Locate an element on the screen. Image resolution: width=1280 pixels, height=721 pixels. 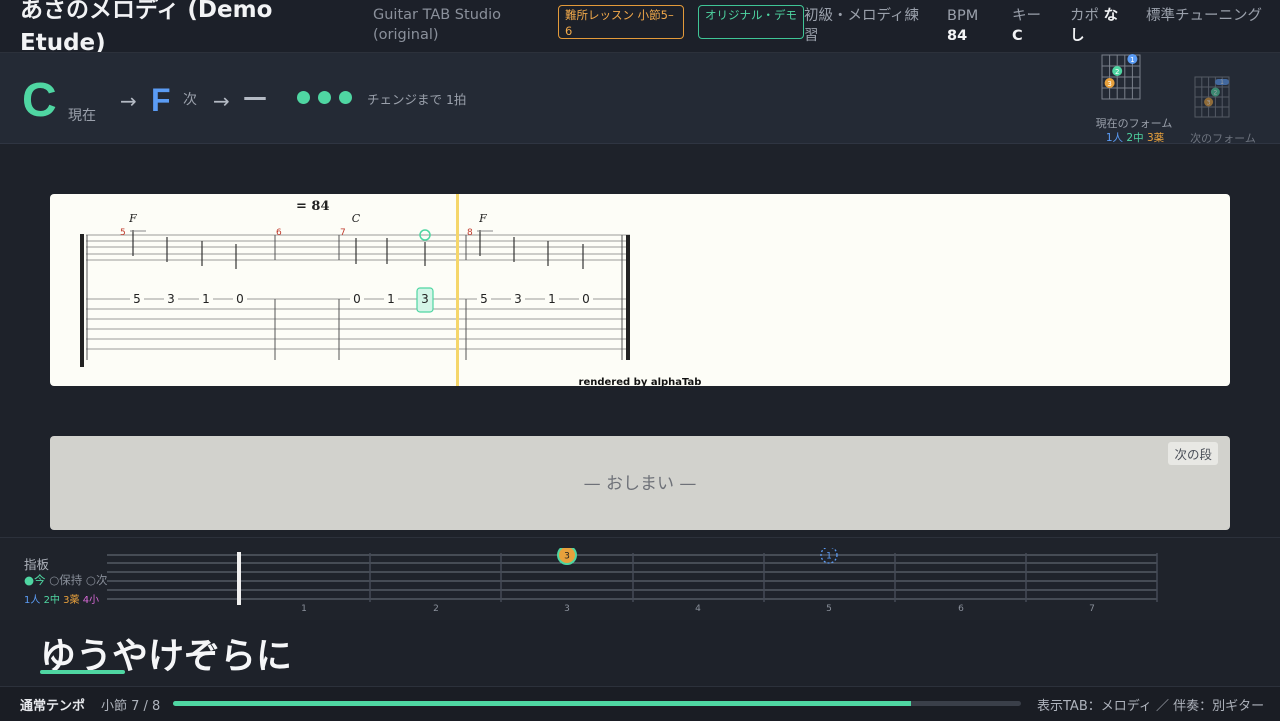
next-label: 次 is located at coordinates (190, 100).